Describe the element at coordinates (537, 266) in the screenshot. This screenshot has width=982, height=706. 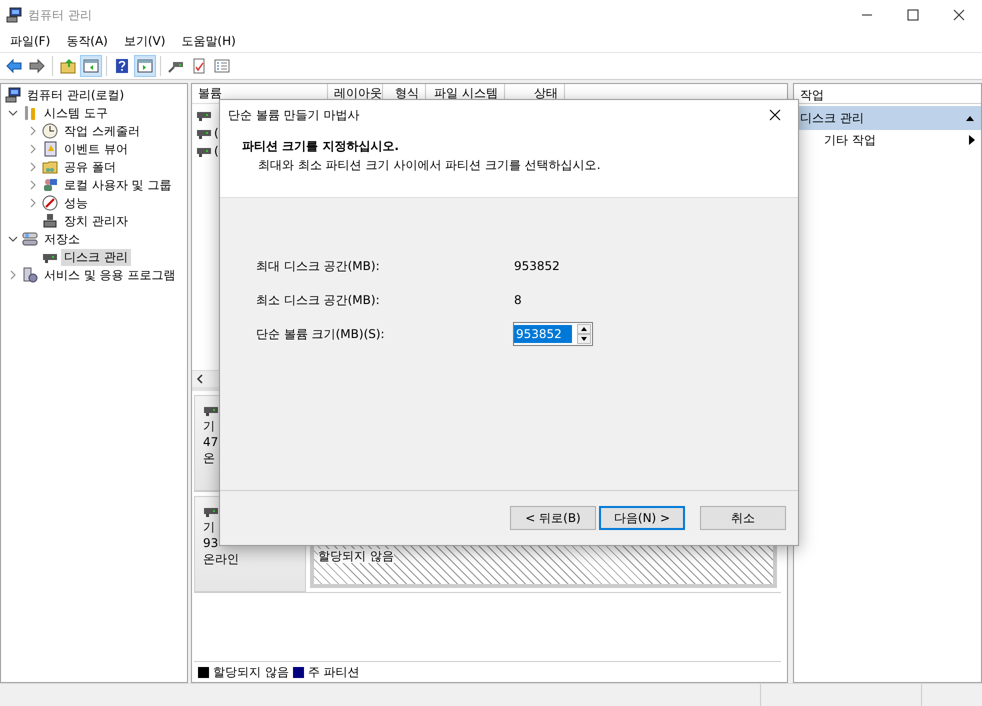
I see `field-value: 953852` at that location.